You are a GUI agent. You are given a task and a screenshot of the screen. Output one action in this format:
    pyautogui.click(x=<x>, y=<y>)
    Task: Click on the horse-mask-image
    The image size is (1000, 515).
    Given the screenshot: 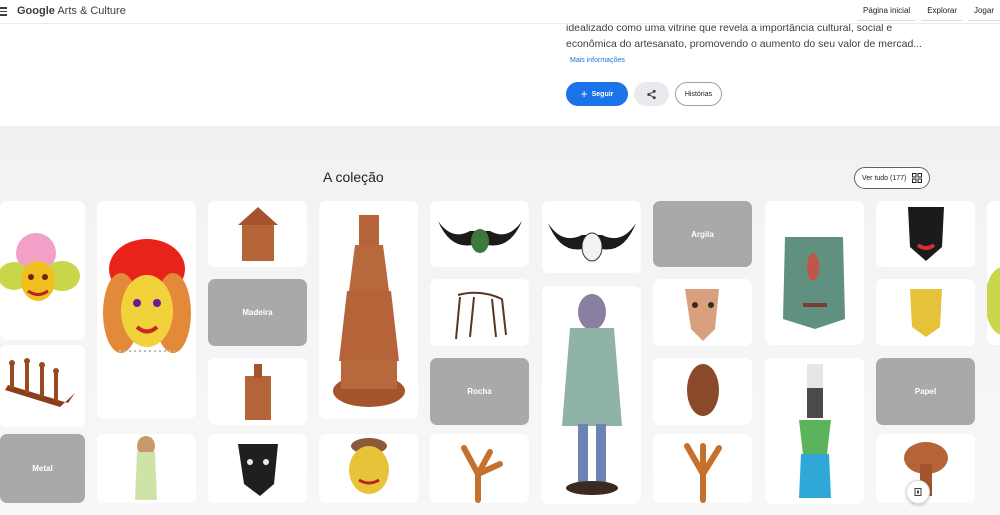 What is the action you would take?
    pyautogui.click(x=702, y=315)
    